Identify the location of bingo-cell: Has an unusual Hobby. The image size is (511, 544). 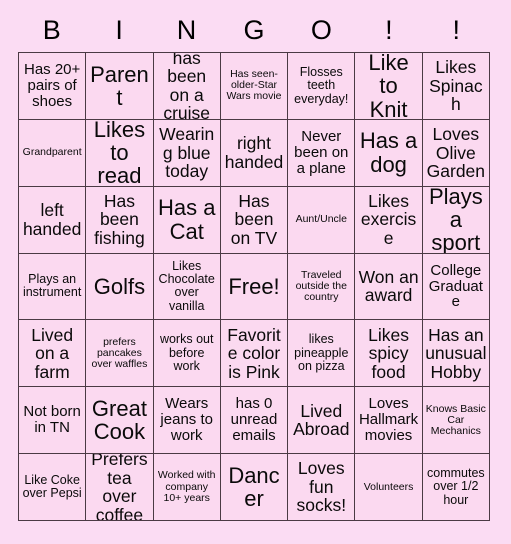
(456, 354).